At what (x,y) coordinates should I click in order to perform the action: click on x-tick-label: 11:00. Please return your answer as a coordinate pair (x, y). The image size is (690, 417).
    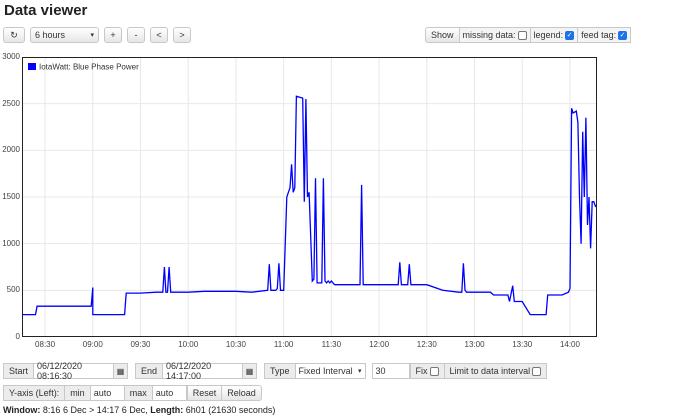
    Looking at the image, I should click on (283, 344).